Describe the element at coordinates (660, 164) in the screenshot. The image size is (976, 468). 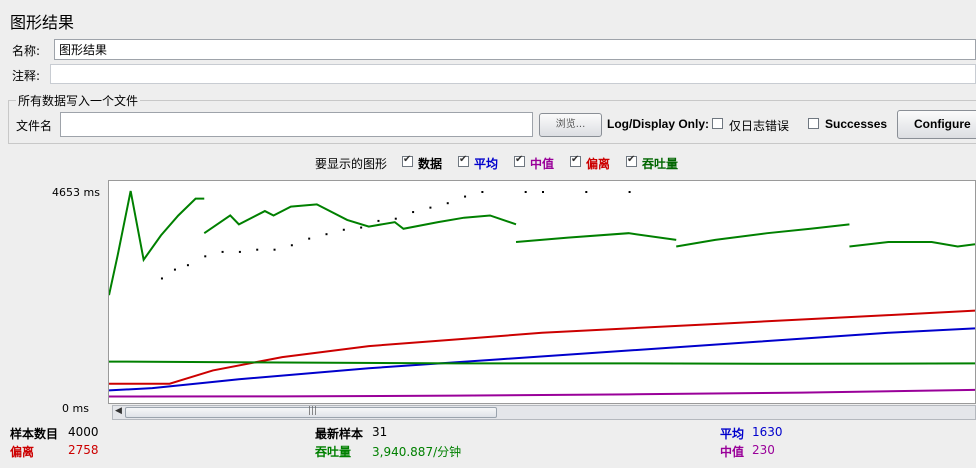
I see `legend-throughput-label: 吞吐量` at that location.